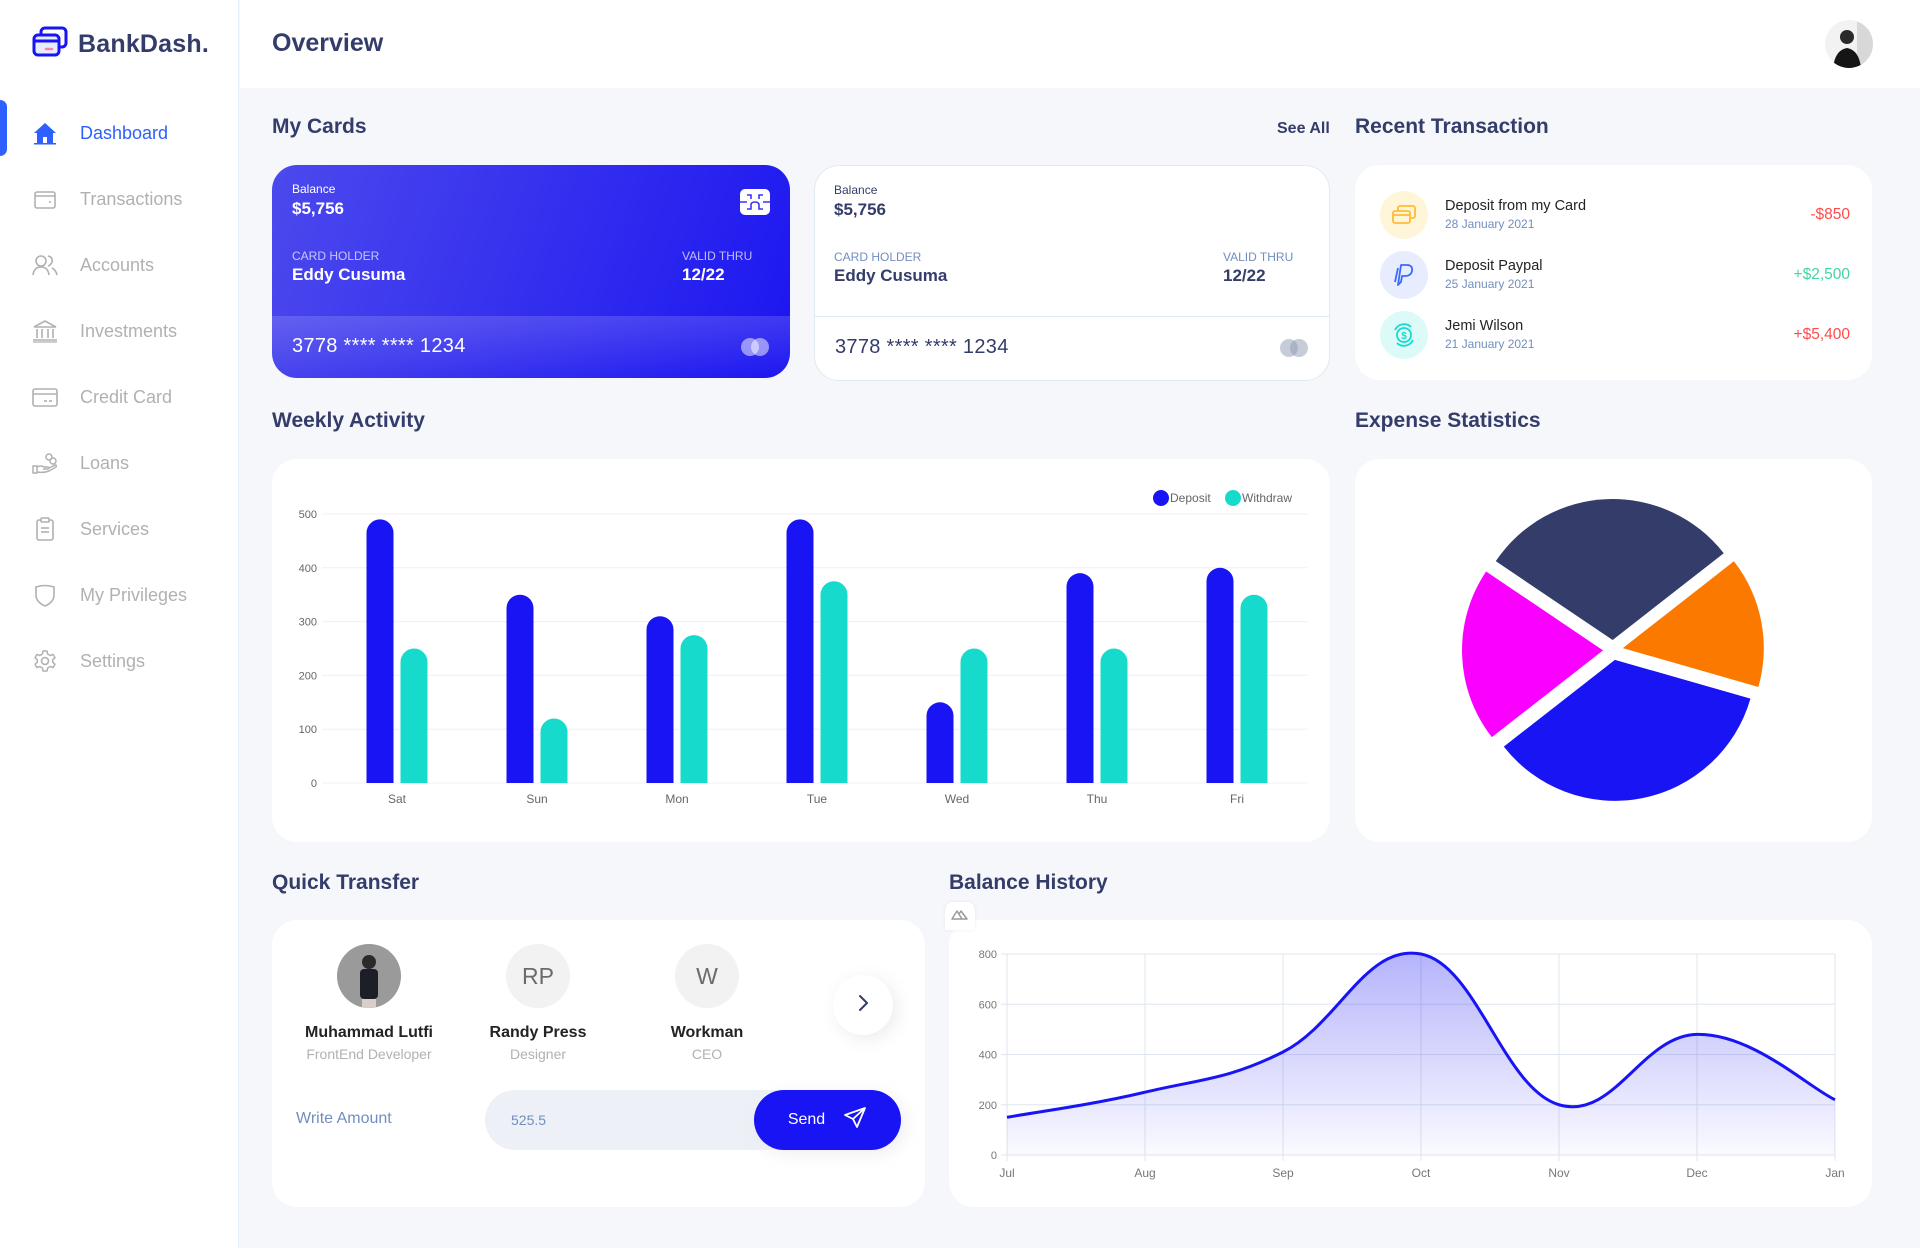 This screenshot has height=1248, width=1920. What do you see at coordinates (800, 651) in the screenshot?
I see `bar-deposit-tue` at bounding box center [800, 651].